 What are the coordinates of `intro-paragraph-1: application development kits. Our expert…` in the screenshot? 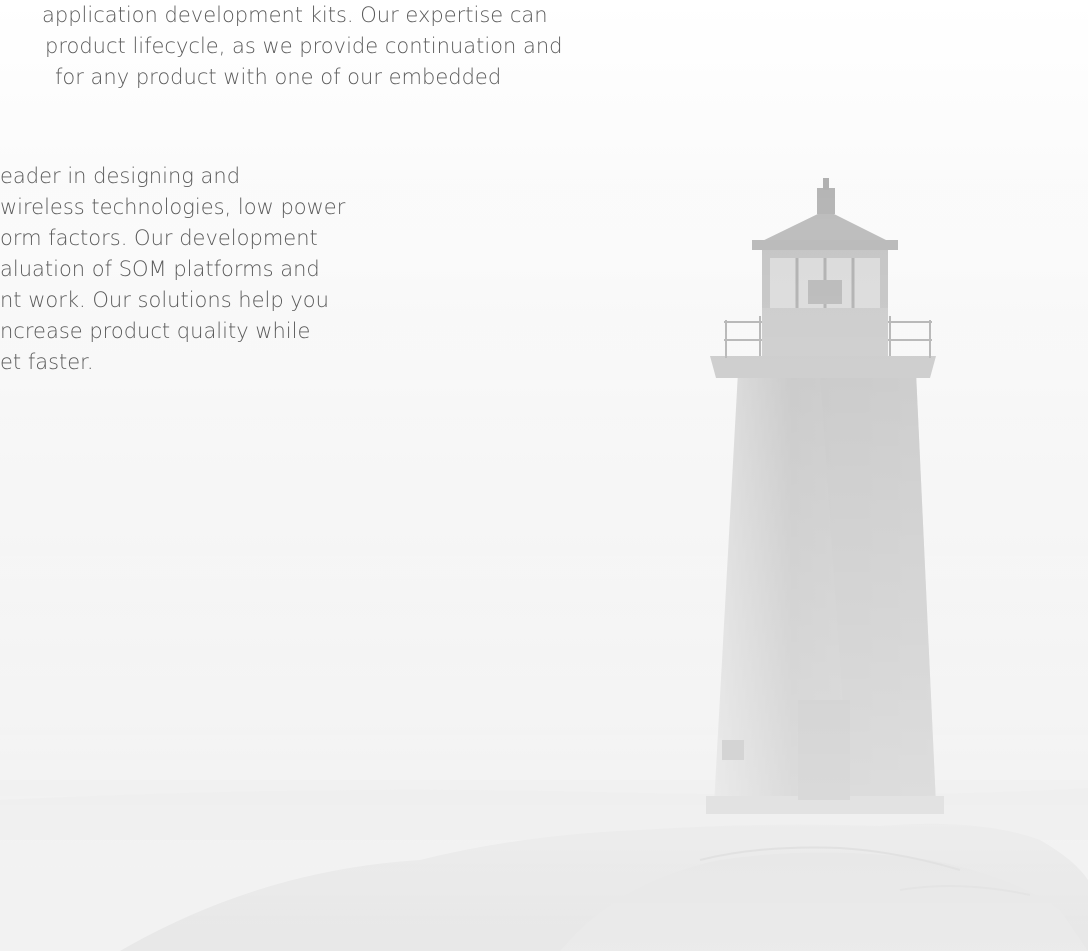 It's located at (340, 46).